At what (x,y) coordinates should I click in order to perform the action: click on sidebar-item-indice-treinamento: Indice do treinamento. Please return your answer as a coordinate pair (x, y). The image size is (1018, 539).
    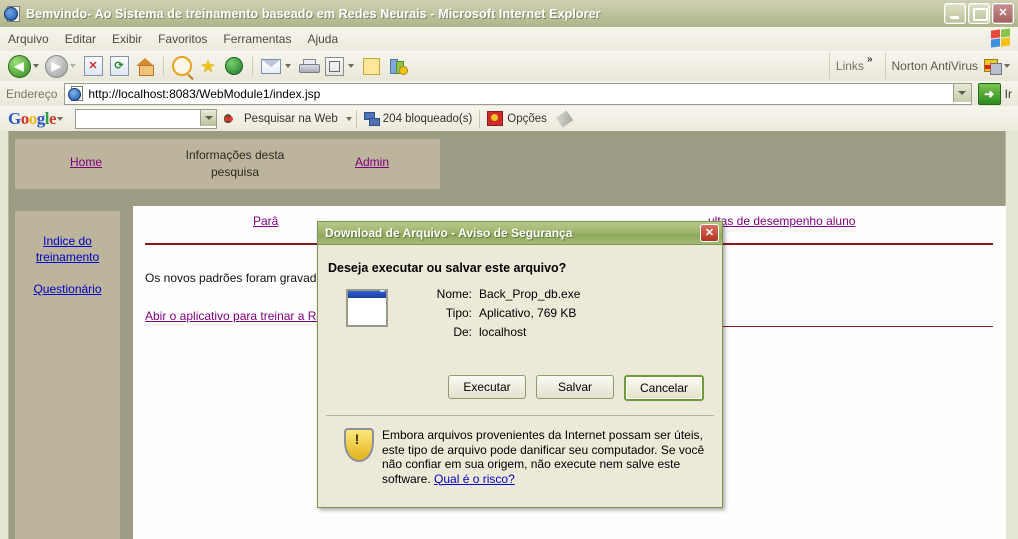
    Looking at the image, I should click on (67, 249).